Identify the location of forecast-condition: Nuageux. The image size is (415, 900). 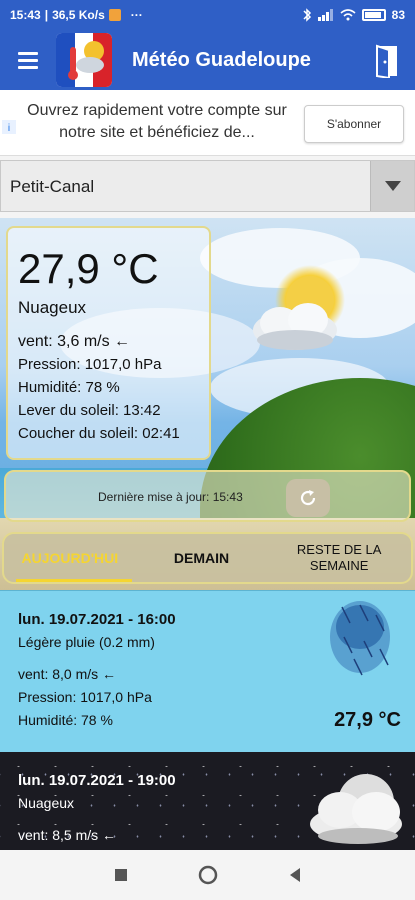
(46, 803).